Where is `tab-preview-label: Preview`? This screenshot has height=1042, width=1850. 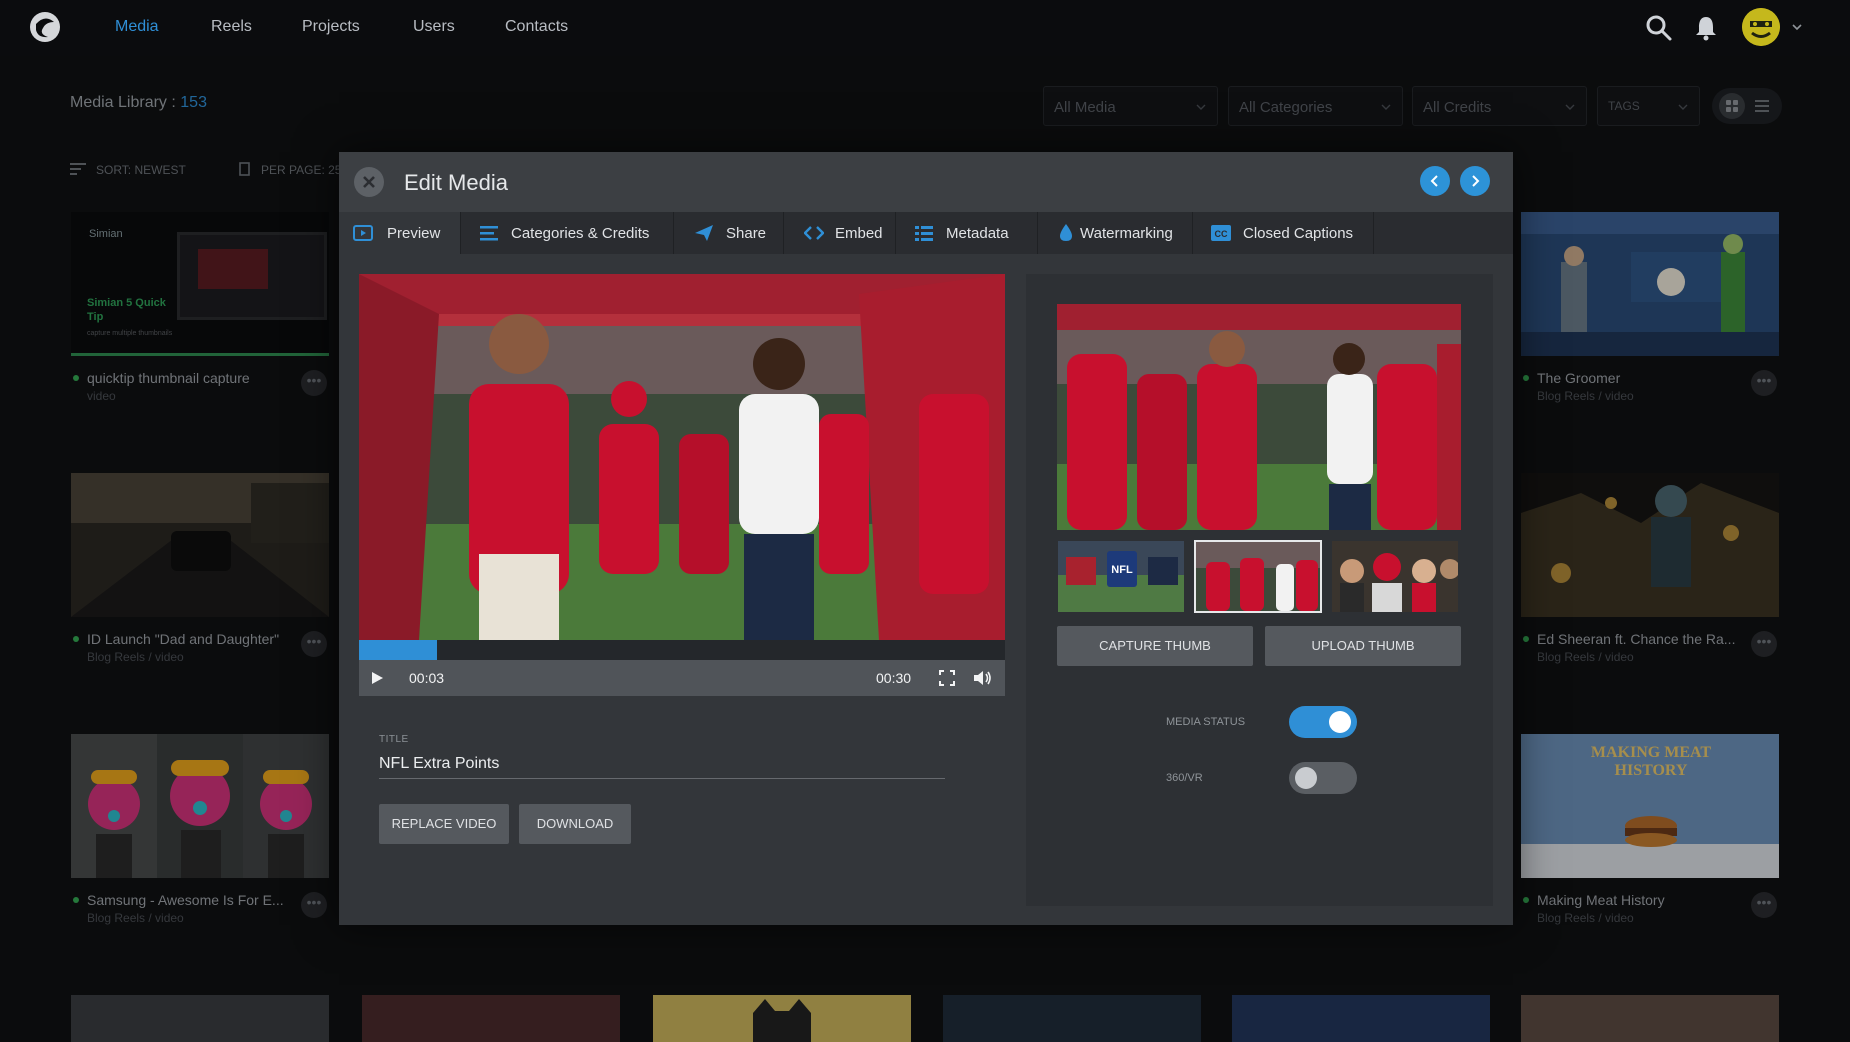 tab-preview-label: Preview is located at coordinates (414, 233).